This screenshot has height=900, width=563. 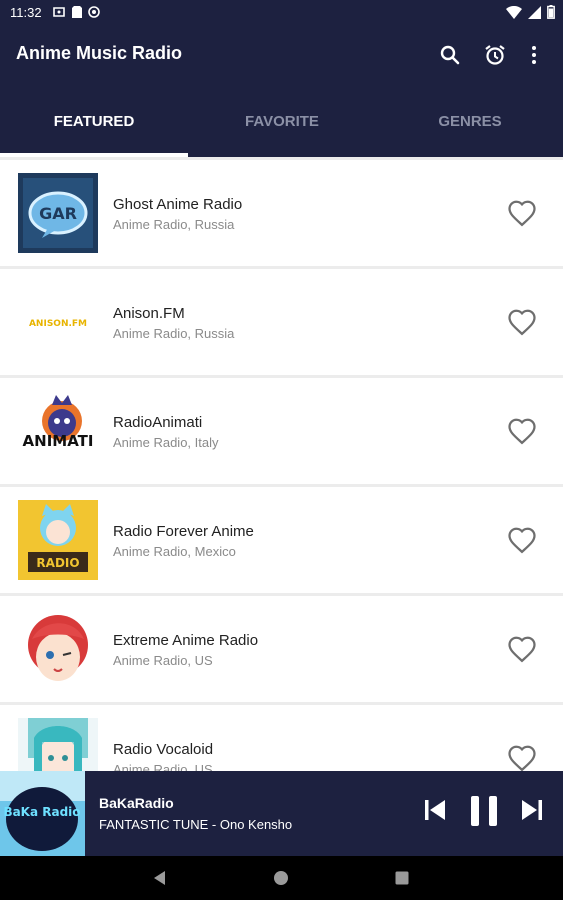 What do you see at coordinates (534, 55) in the screenshot?
I see `more-vert-icon` at bounding box center [534, 55].